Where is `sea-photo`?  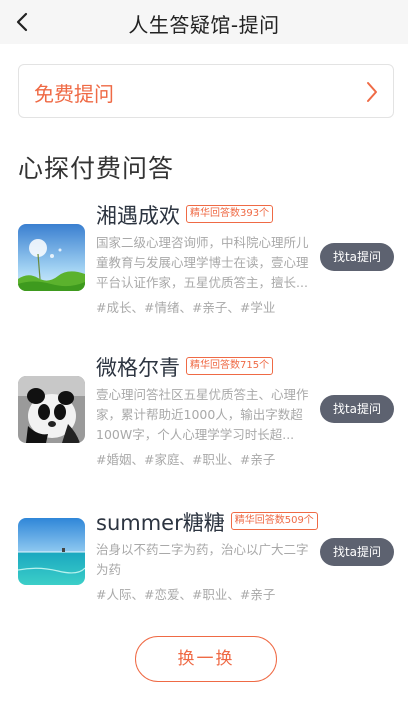 sea-photo is located at coordinates (51, 551).